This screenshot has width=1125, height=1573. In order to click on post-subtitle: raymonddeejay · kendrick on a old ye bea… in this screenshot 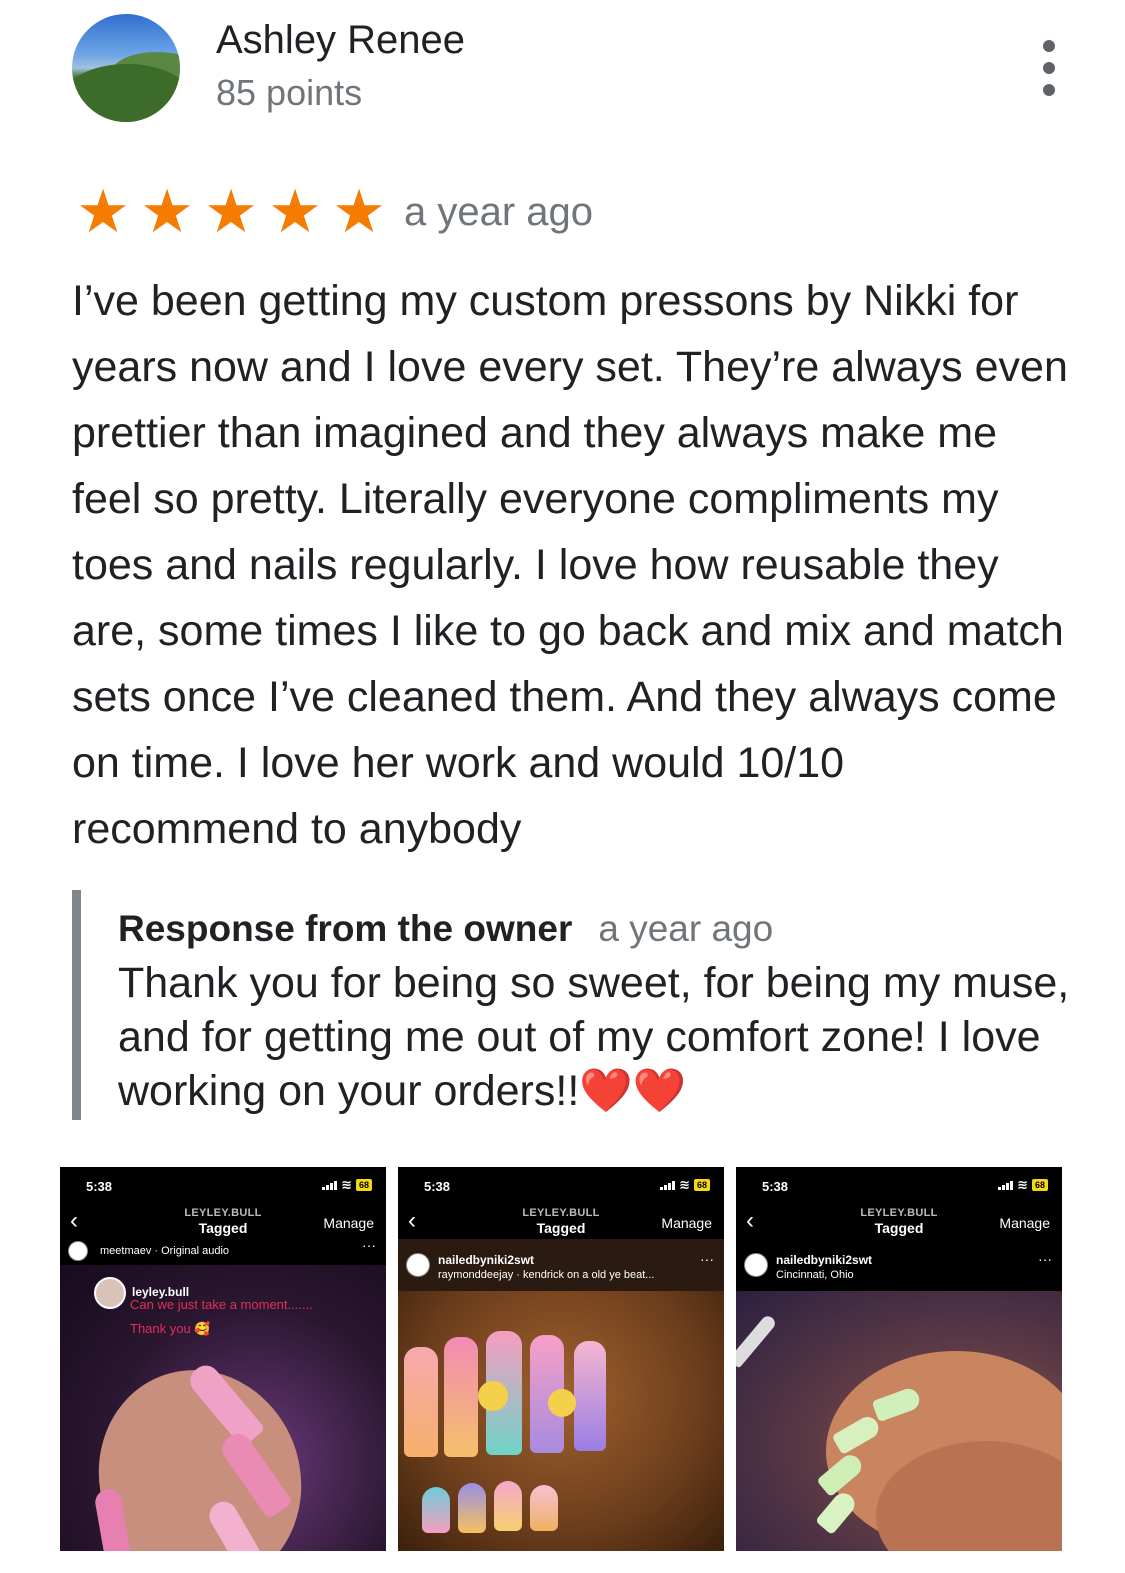, I will do `click(546, 1275)`.